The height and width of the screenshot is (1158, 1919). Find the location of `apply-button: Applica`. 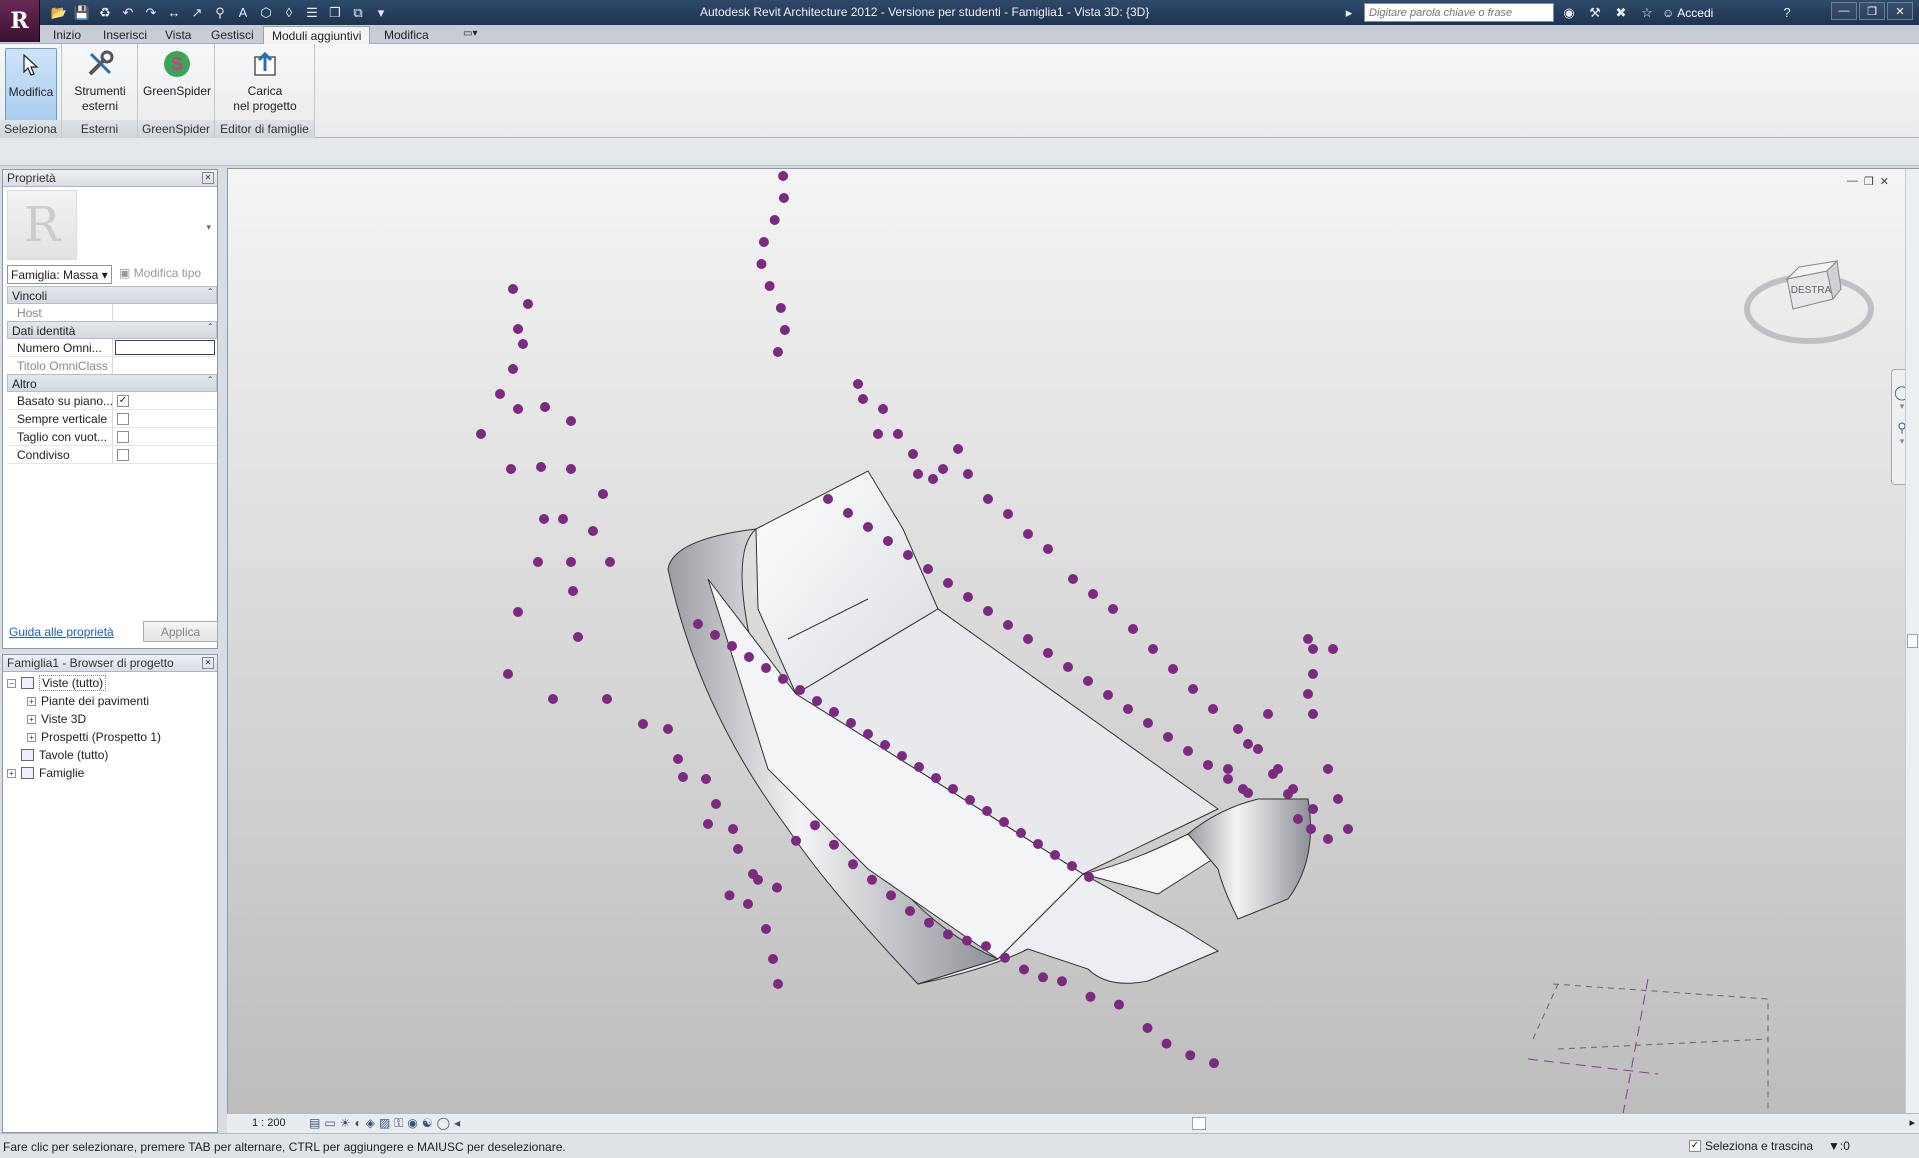

apply-button: Applica is located at coordinates (180, 631).